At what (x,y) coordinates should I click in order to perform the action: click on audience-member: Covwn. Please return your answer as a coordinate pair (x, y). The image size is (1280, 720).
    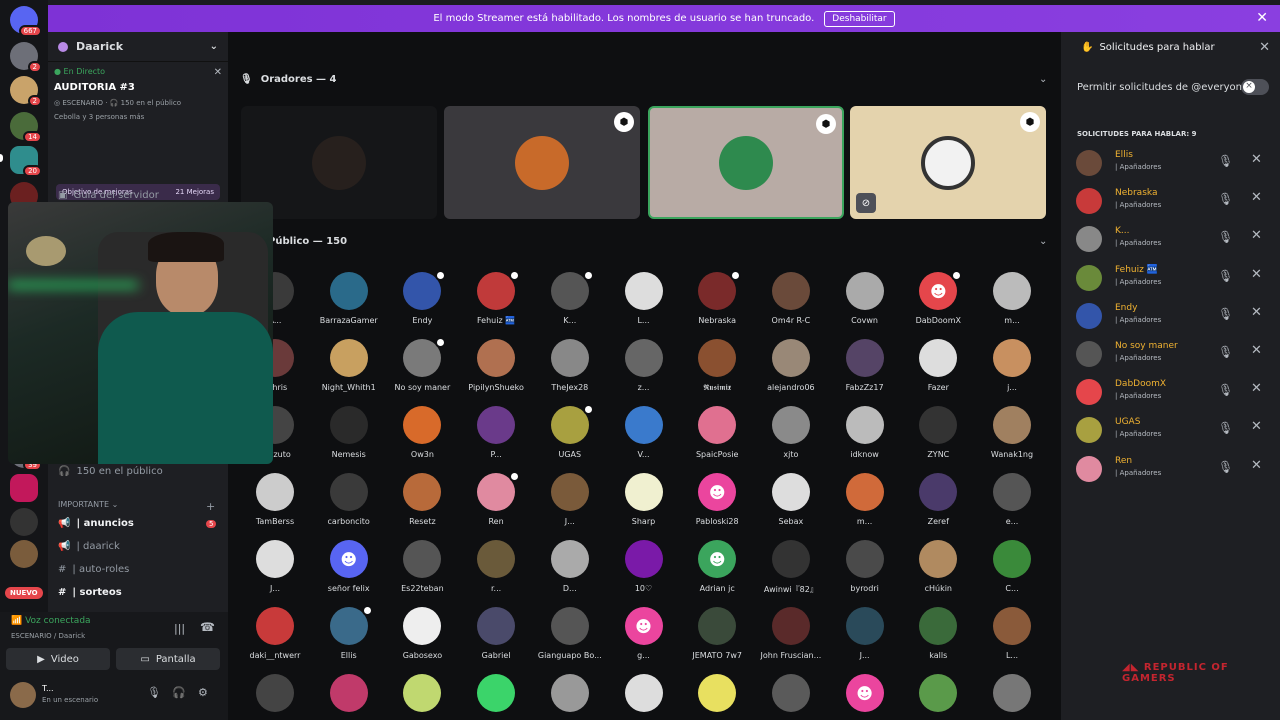
    Looking at the image, I should click on (865, 298).